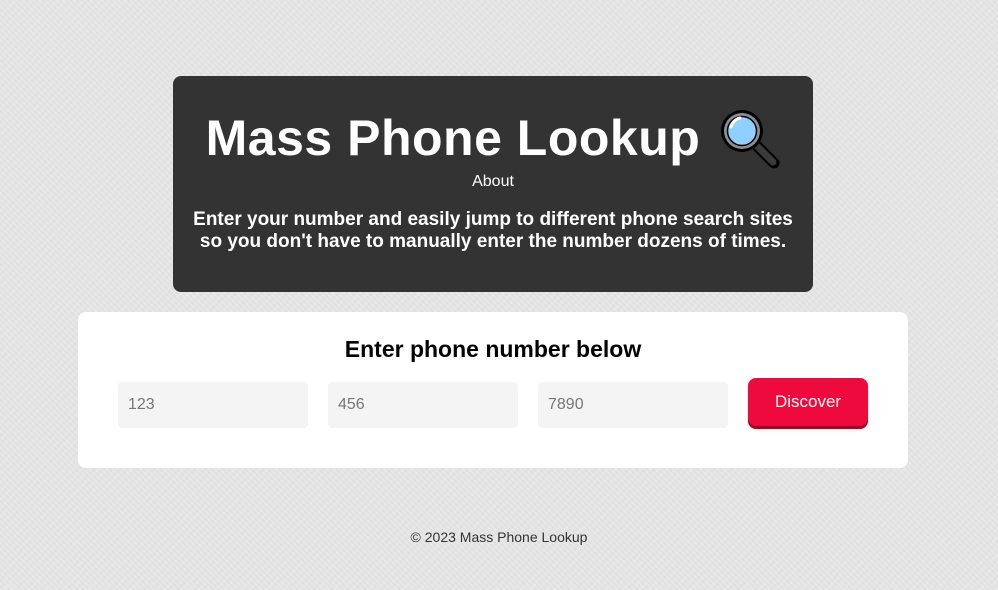 The height and width of the screenshot is (590, 998). I want to click on about-link: About, so click(493, 181).